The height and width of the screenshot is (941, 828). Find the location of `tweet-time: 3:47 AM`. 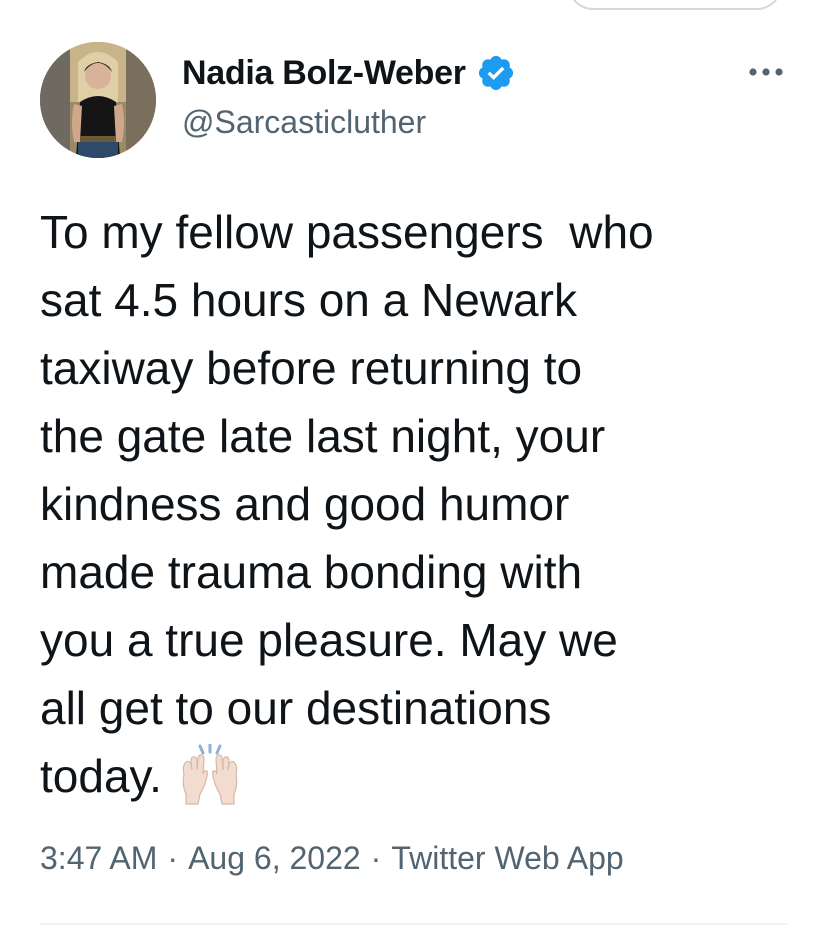

tweet-time: 3:47 AM is located at coordinates (98, 858).